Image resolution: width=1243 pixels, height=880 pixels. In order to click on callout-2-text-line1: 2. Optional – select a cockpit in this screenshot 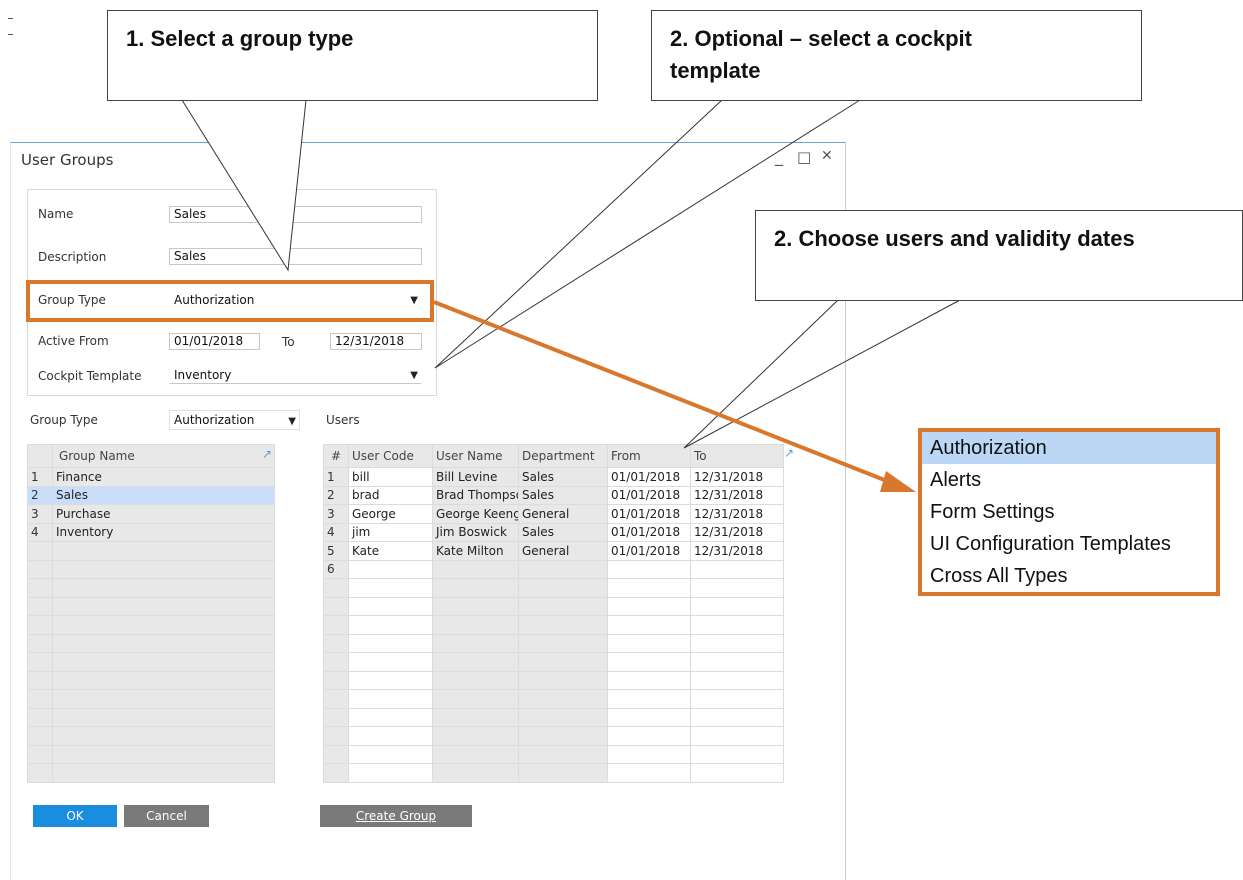, I will do `click(821, 38)`.